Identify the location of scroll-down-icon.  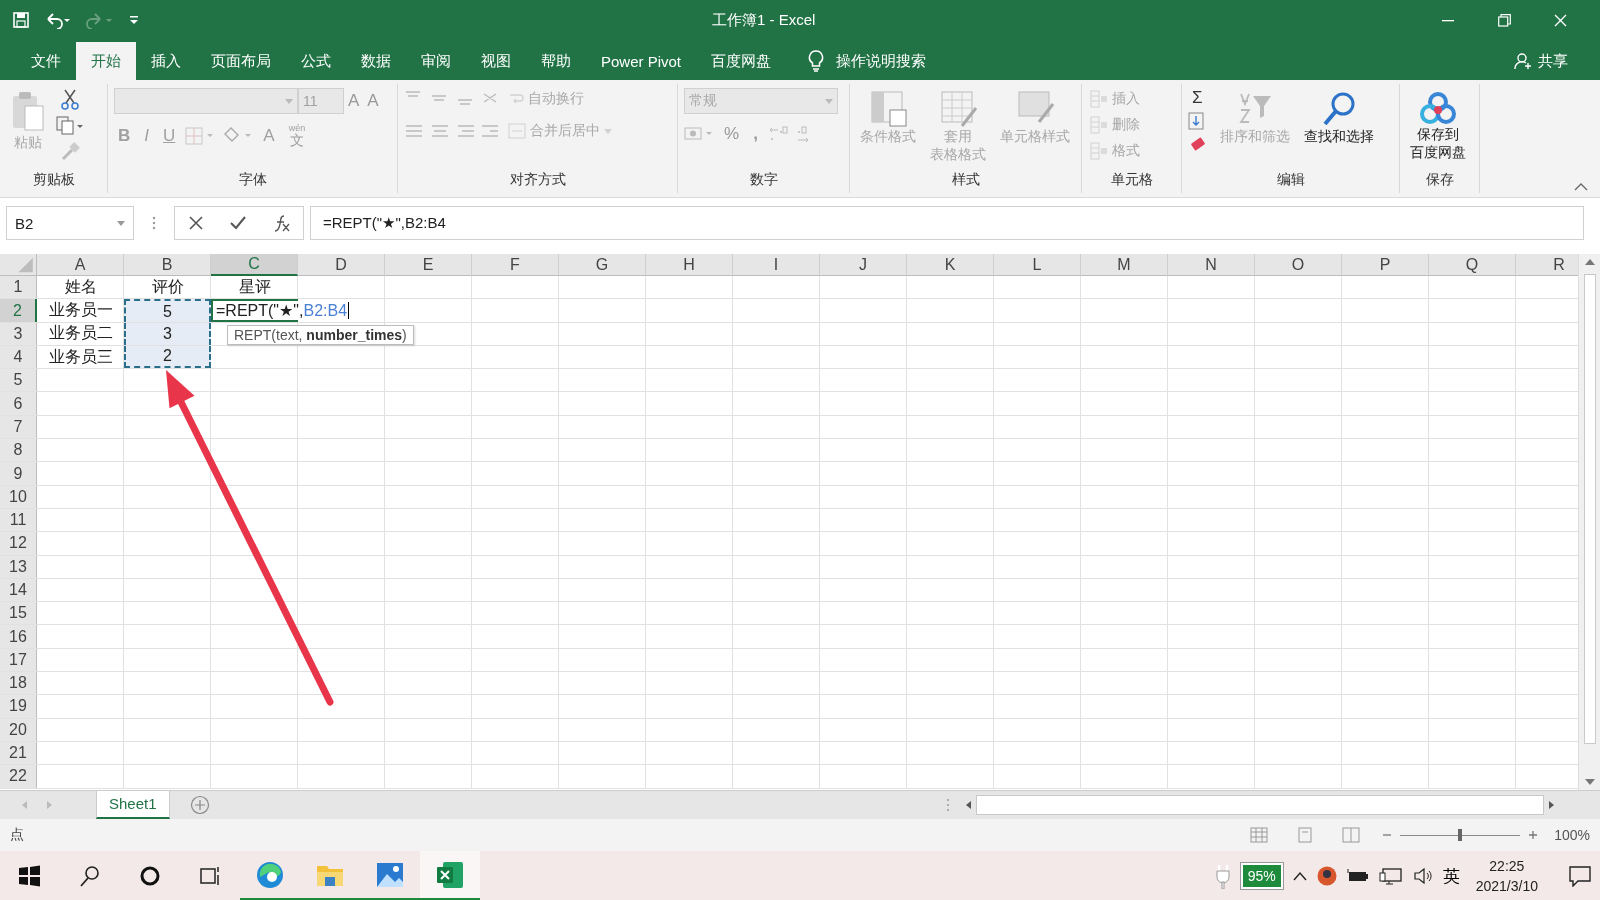
(1590, 782).